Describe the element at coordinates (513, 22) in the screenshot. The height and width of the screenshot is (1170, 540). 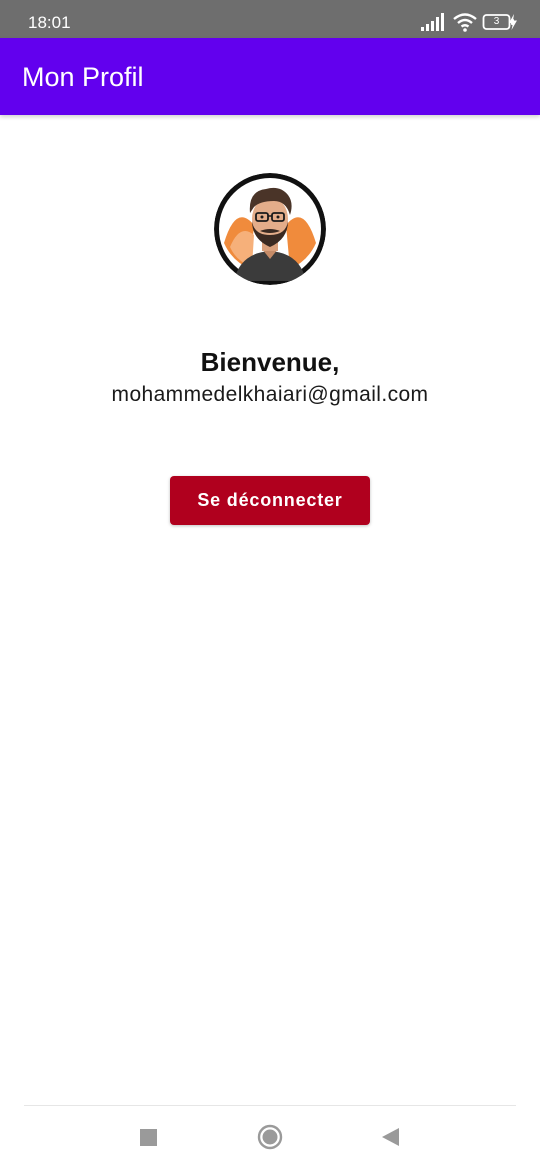
I see `charging-icon` at that location.